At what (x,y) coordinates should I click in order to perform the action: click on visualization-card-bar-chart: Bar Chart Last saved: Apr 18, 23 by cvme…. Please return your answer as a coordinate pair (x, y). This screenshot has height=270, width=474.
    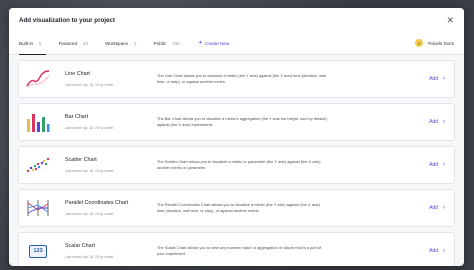
    Looking at the image, I should click on (236, 122).